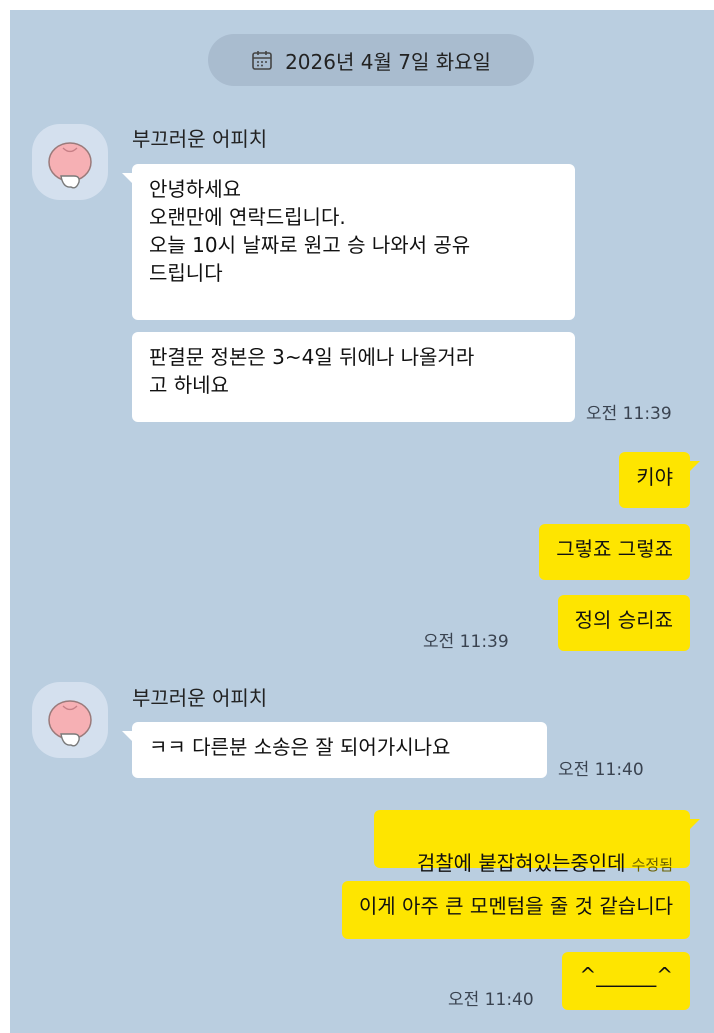  What do you see at coordinates (623, 623) in the screenshot?
I see `outgoing-message: 정의 승리죠` at bounding box center [623, 623].